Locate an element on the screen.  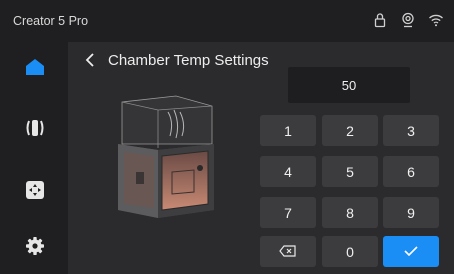
key-8: 8 is located at coordinates (350, 212).